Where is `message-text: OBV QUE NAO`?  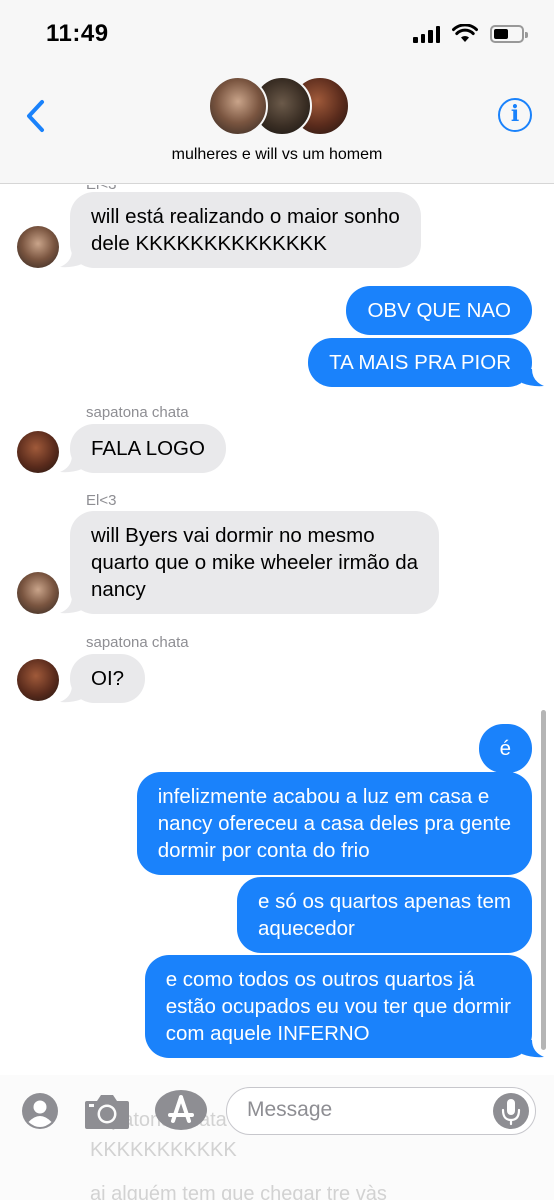 message-text: OBV QUE NAO is located at coordinates (439, 310).